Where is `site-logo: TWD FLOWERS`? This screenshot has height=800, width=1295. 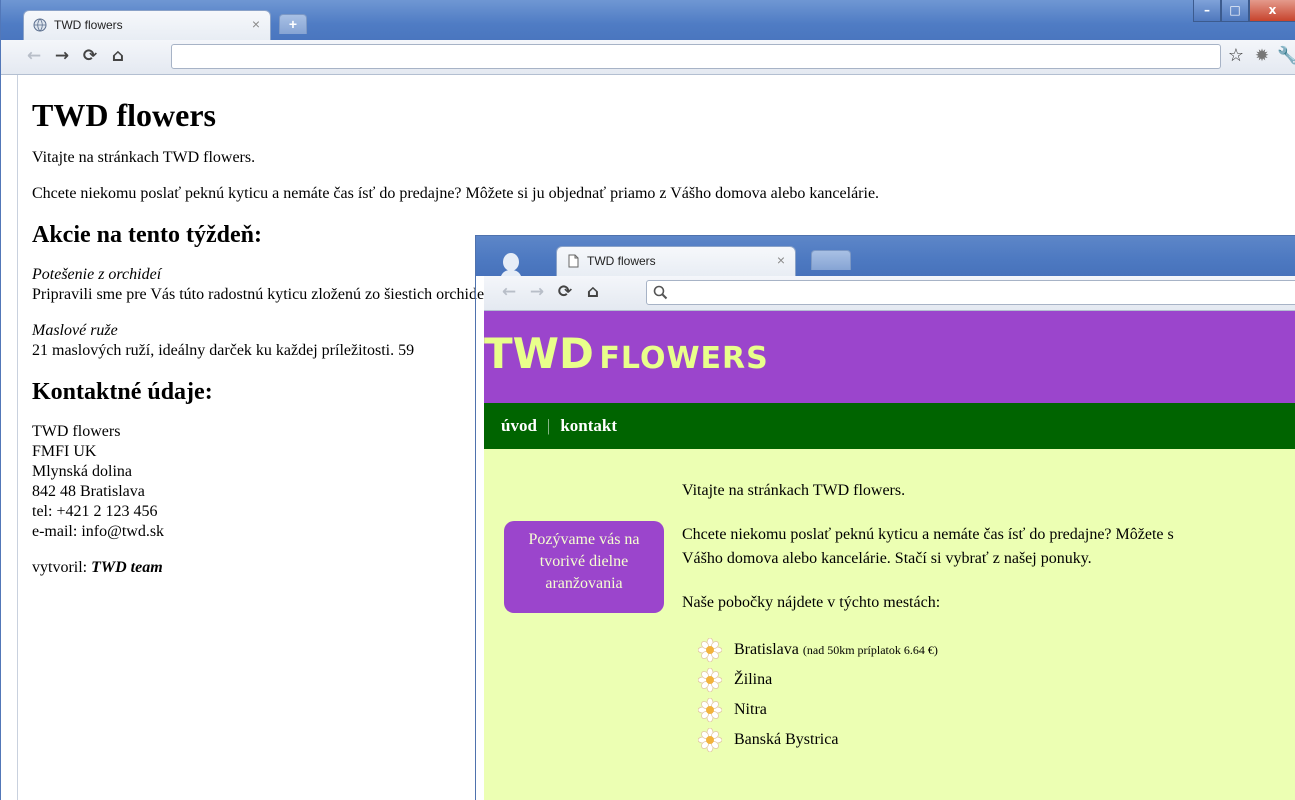
site-logo: TWD FLOWERS is located at coordinates (626, 353).